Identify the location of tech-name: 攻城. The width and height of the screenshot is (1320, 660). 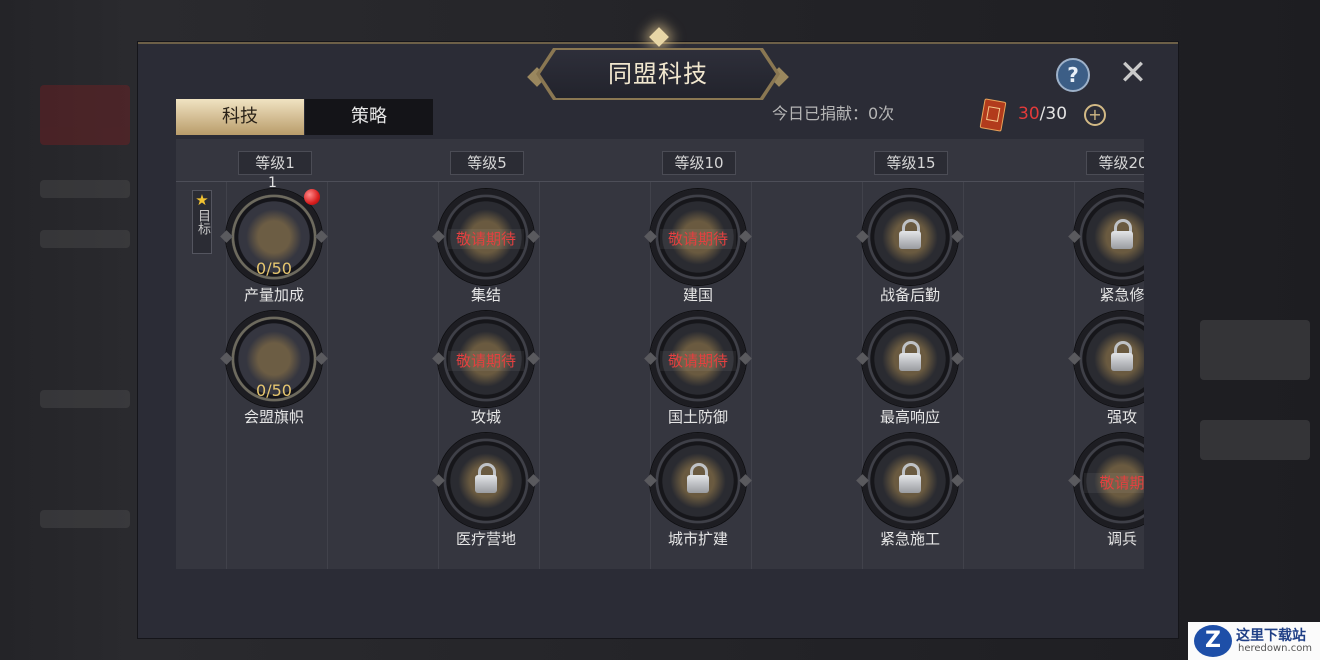
(485, 417).